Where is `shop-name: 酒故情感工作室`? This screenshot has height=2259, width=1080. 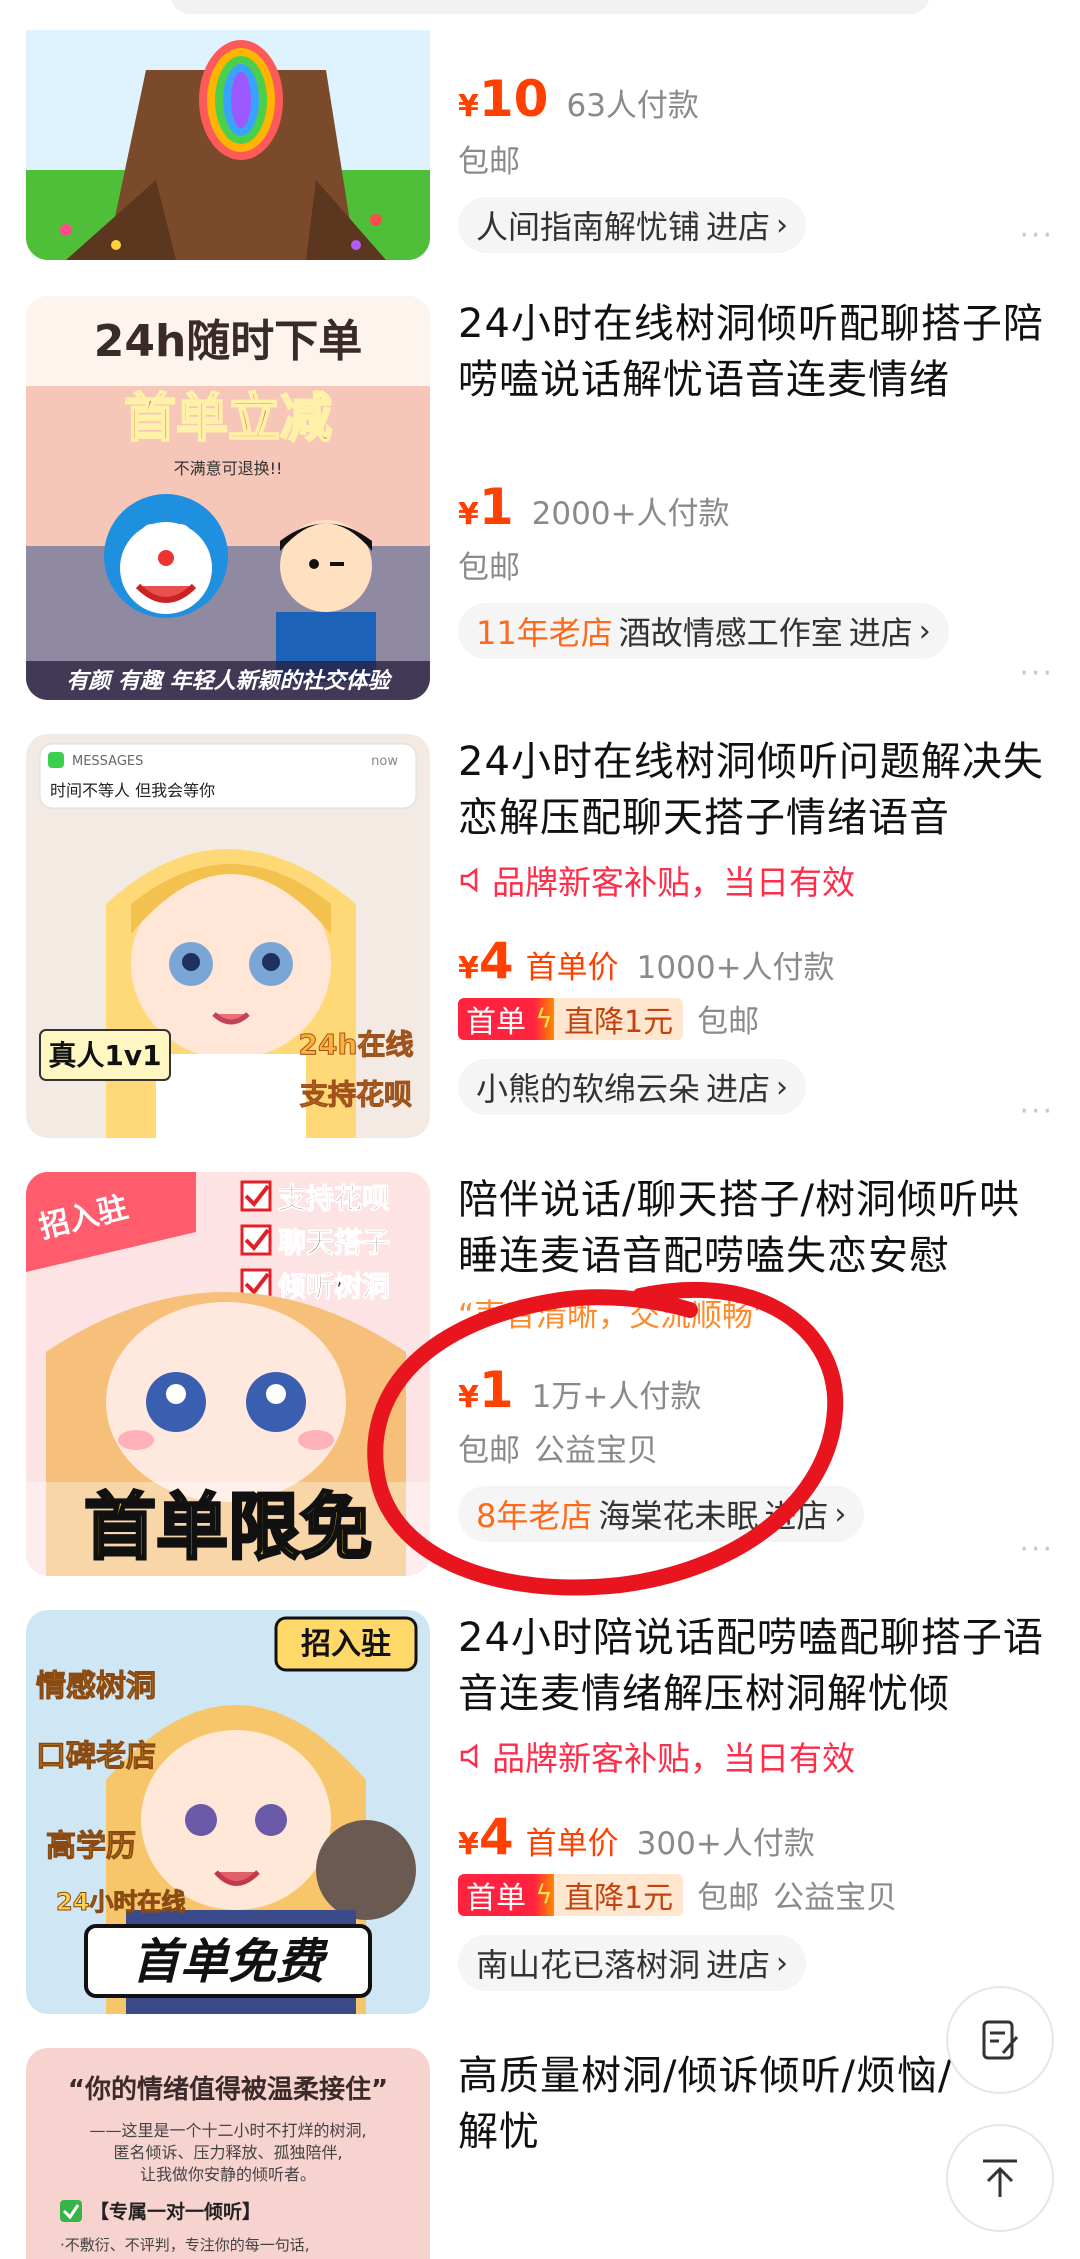
shop-name: 酒故情感工作室 is located at coordinates (730, 633).